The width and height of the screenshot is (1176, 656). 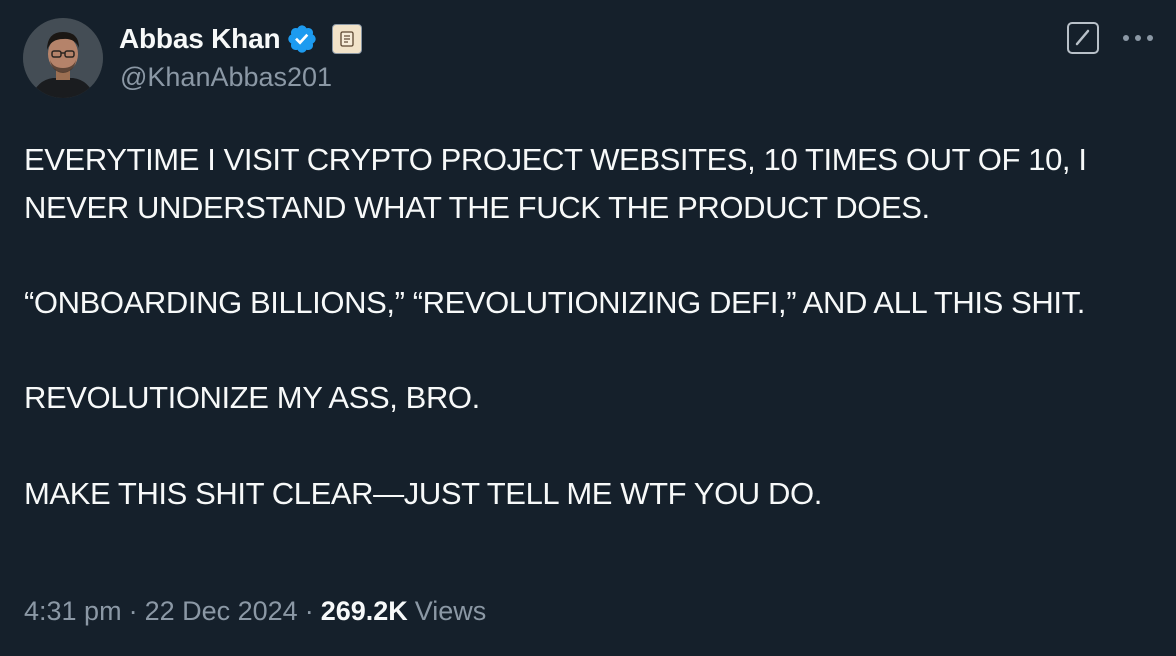 I want to click on verified-badge-icon, so click(x=302, y=39).